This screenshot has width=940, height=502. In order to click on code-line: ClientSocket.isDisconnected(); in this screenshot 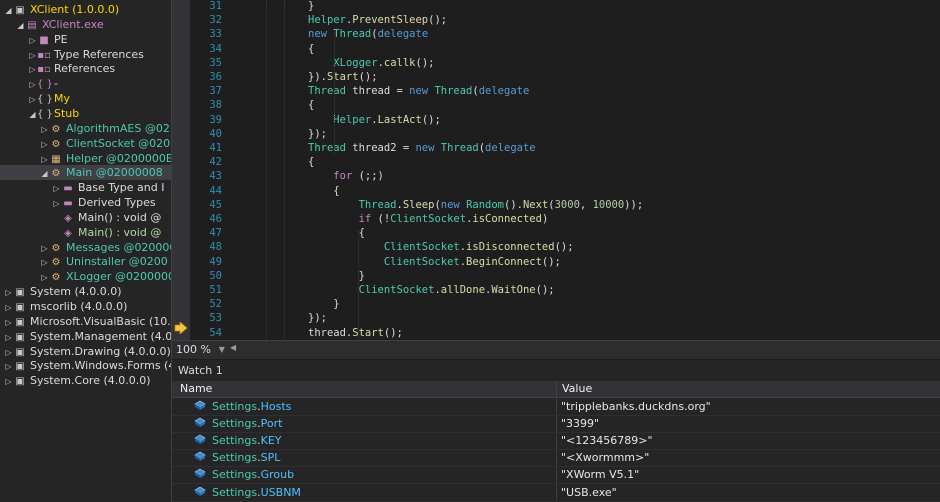, I will do `click(441, 247)`.